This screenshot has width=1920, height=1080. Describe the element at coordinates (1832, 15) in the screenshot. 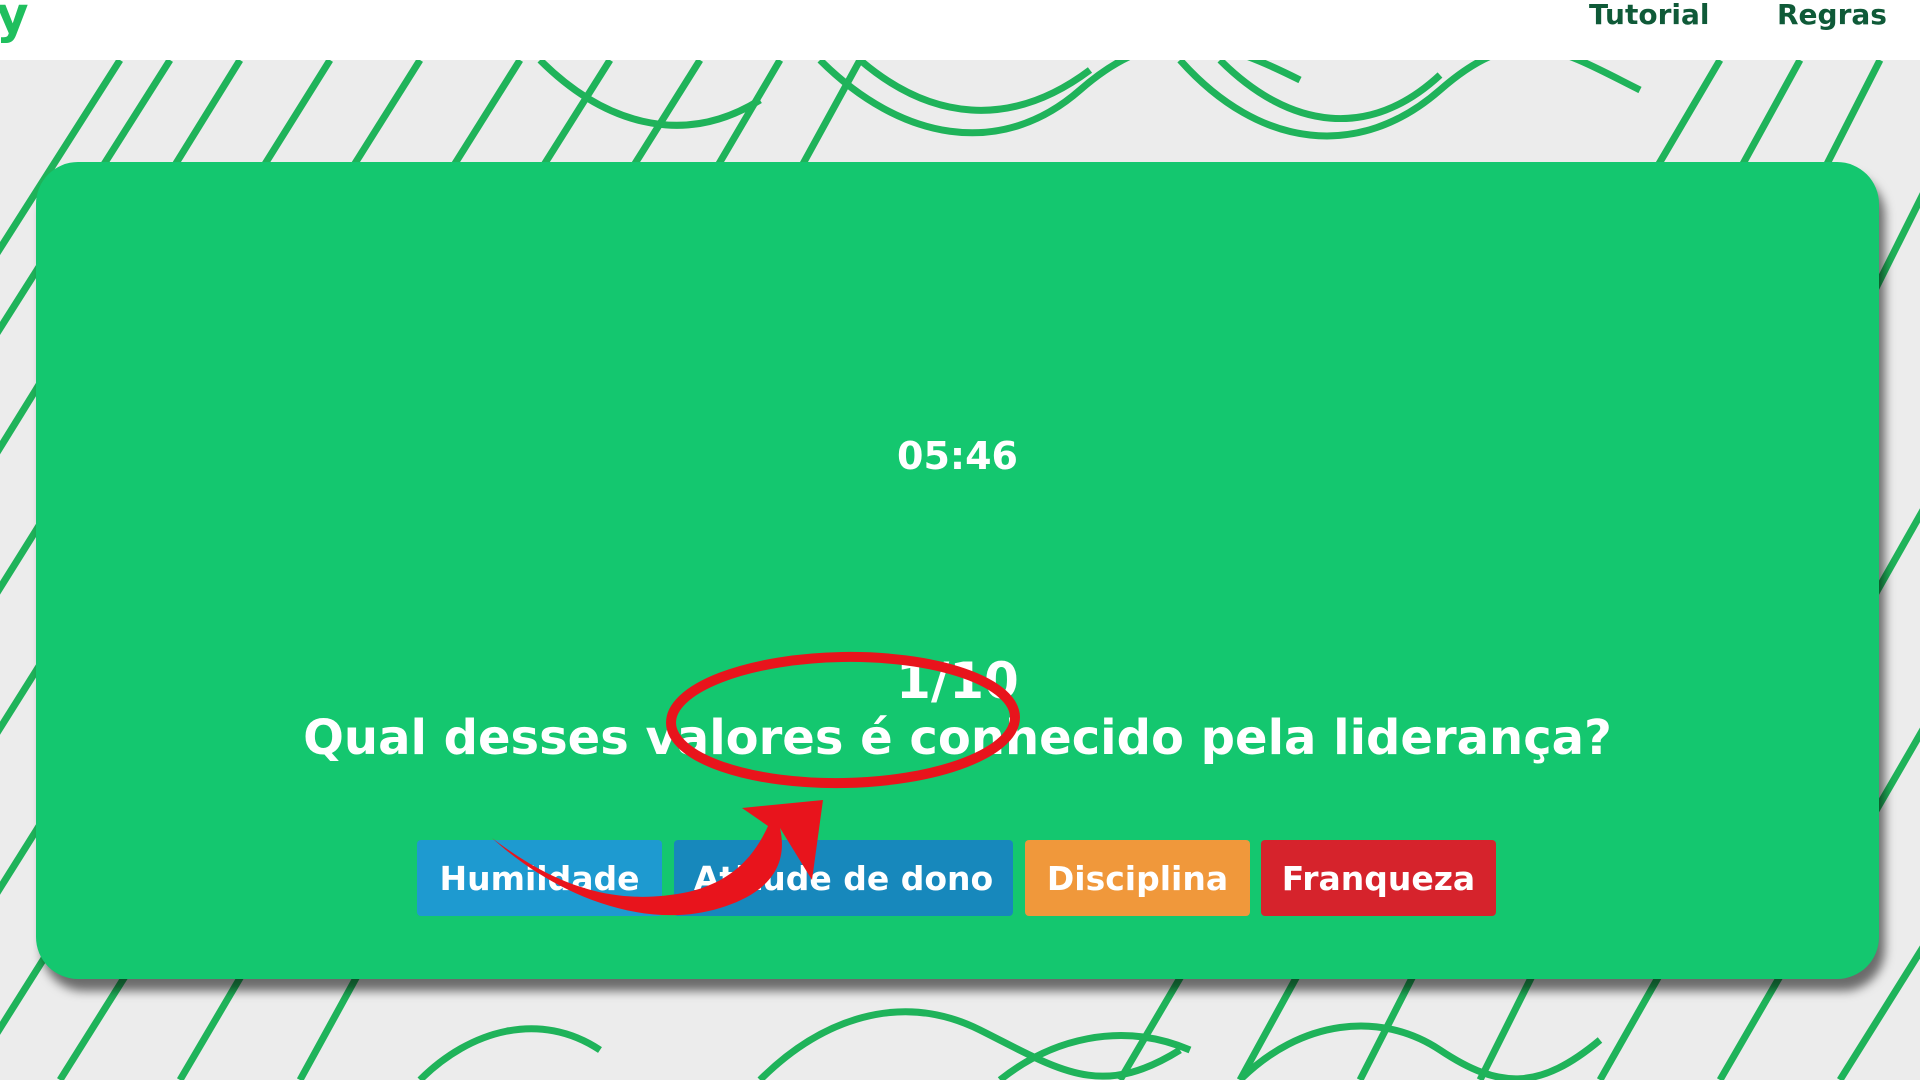

I see `nav-link-regras: Regras` at that location.